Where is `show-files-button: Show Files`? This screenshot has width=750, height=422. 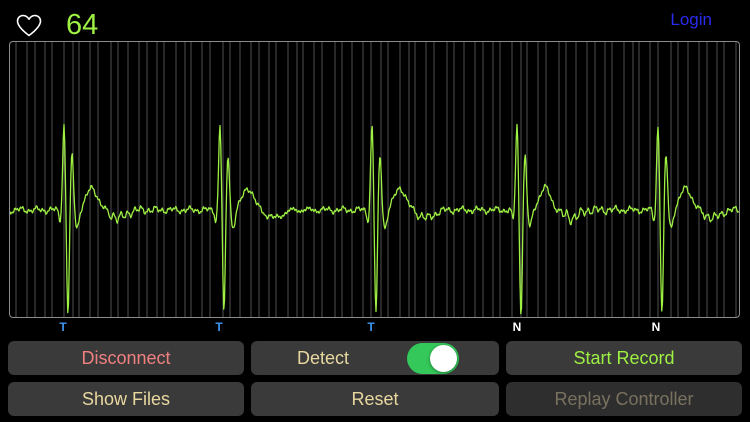
show-files-button: Show Files is located at coordinates (126, 399).